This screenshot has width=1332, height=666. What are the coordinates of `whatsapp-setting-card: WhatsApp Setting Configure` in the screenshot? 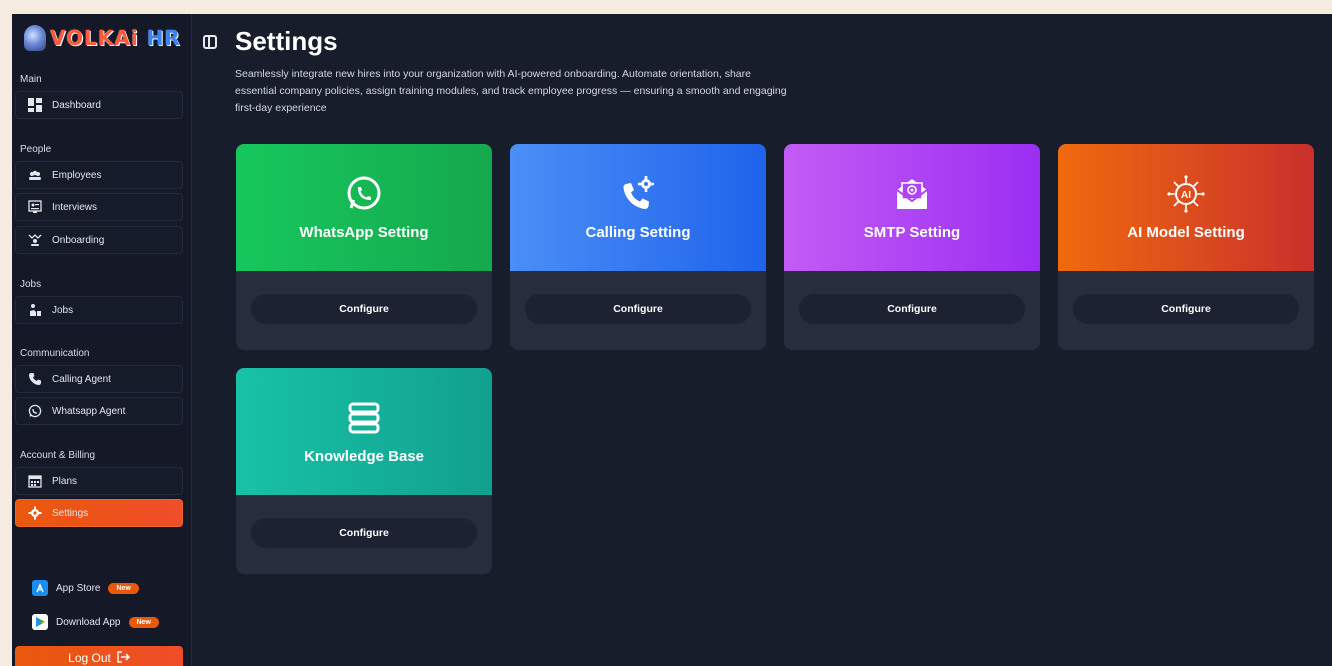 It's located at (364, 247).